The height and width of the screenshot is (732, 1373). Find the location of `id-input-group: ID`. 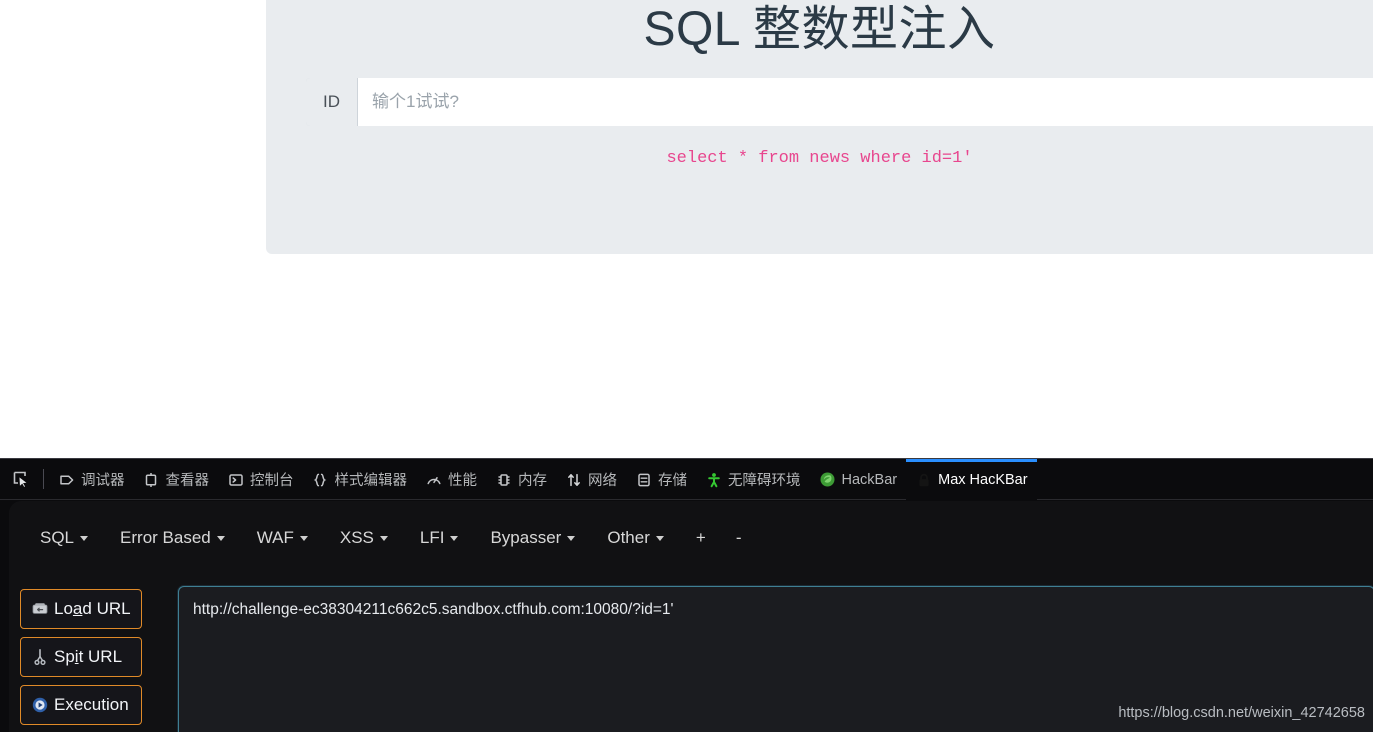

id-input-group: ID is located at coordinates (839, 102).